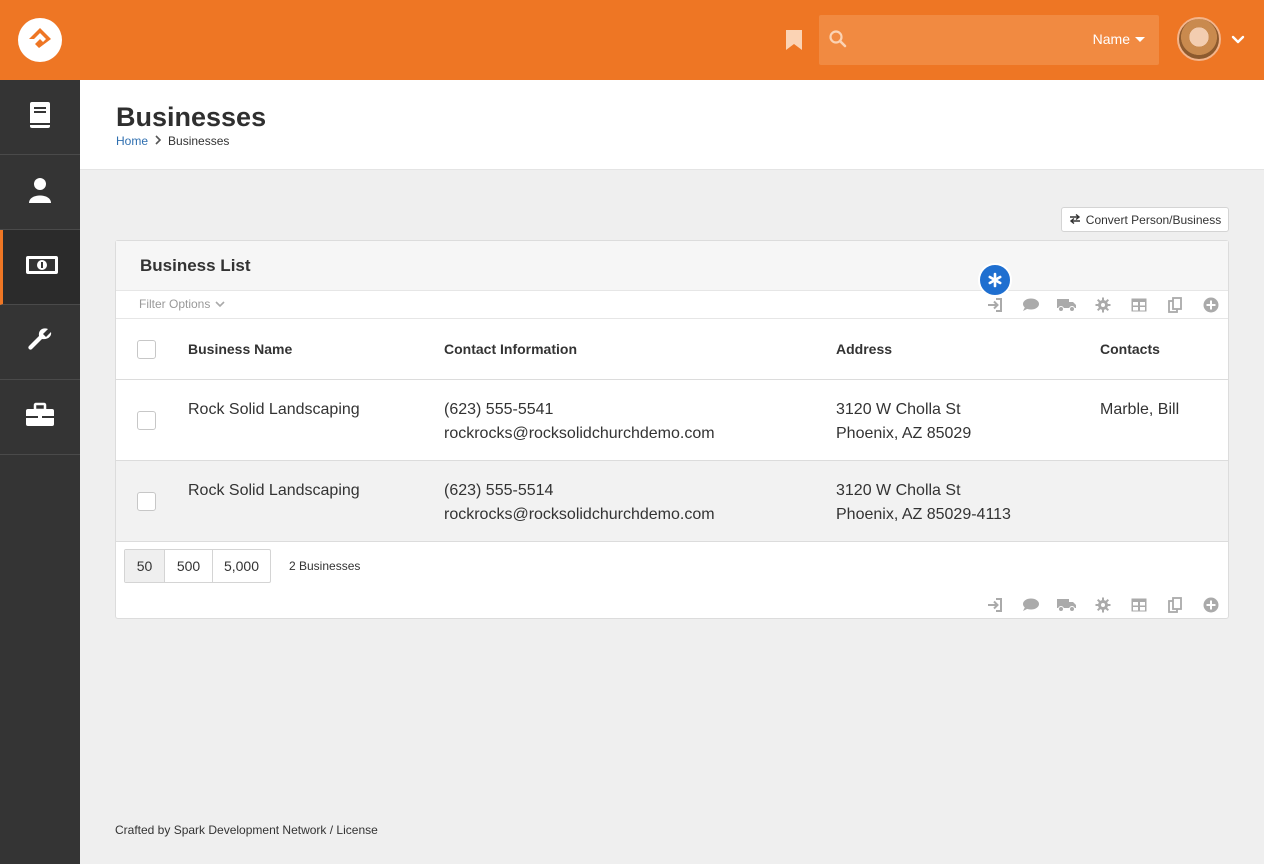  I want to click on person-icon, so click(40, 192).